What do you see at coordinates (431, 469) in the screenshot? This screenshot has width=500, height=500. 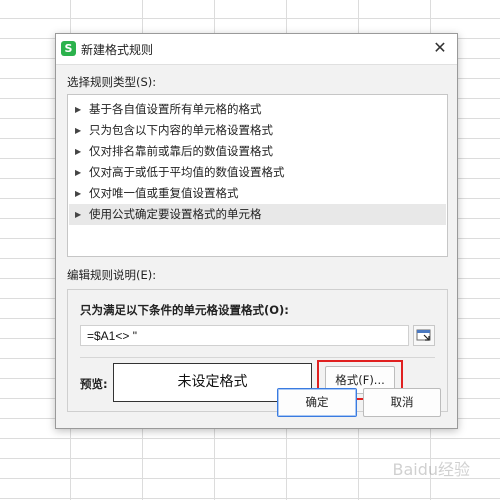 I see `watermark: Baidu经验` at bounding box center [431, 469].